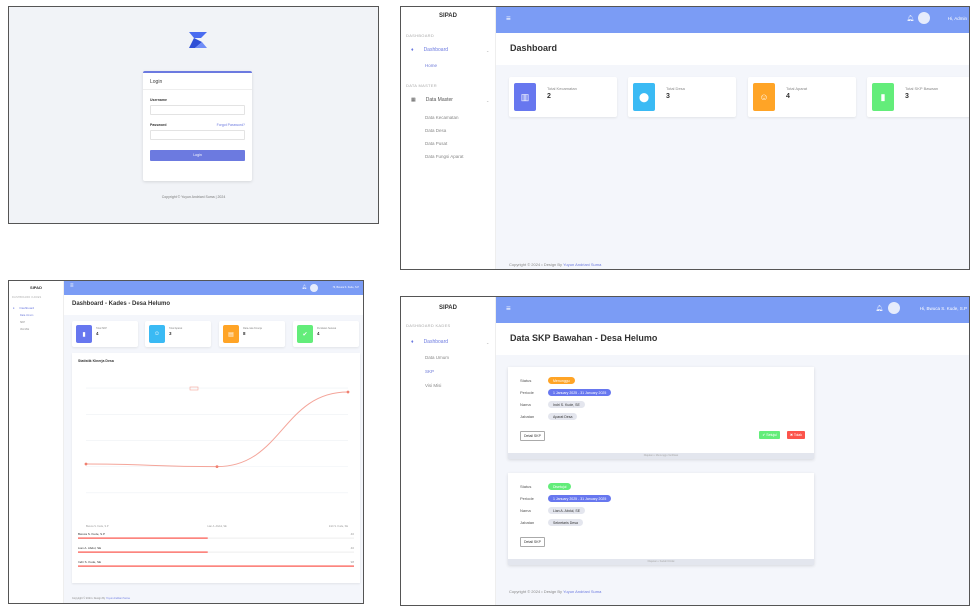 Image resolution: width=970 pixels, height=606 pixels. Describe the element at coordinates (432, 100) in the screenshot. I see `sidebar-item-data-master: ▦ Data Master` at that location.